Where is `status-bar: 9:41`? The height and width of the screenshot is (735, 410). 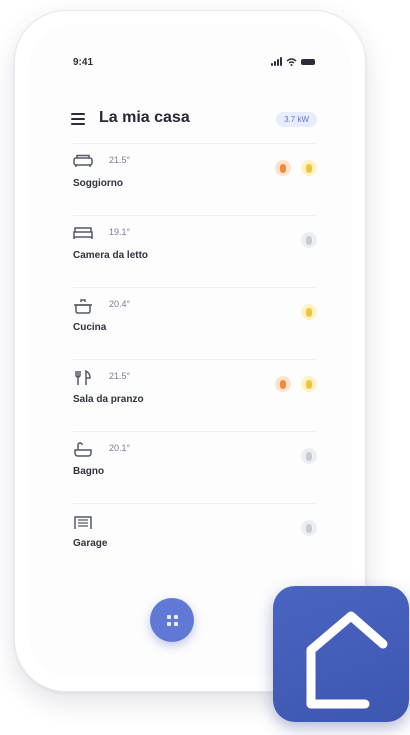 status-bar: 9:41 is located at coordinates (190, 64).